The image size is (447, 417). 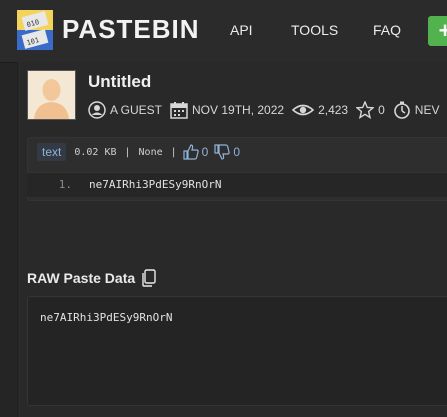 I want to click on like-button: 0, so click(x=196, y=152).